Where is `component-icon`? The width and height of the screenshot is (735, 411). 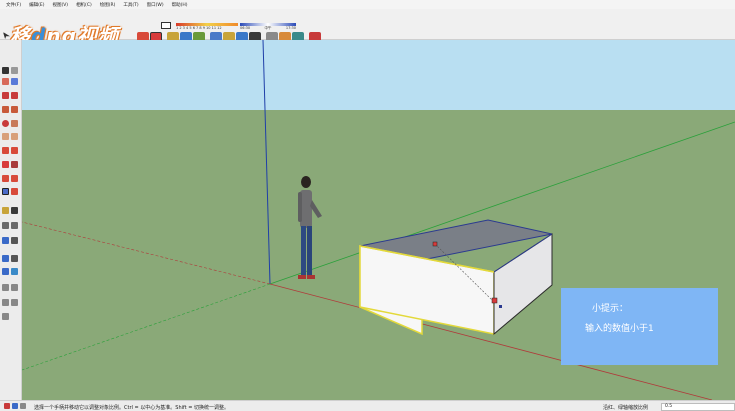
component-icon is located at coordinates (14, 70).